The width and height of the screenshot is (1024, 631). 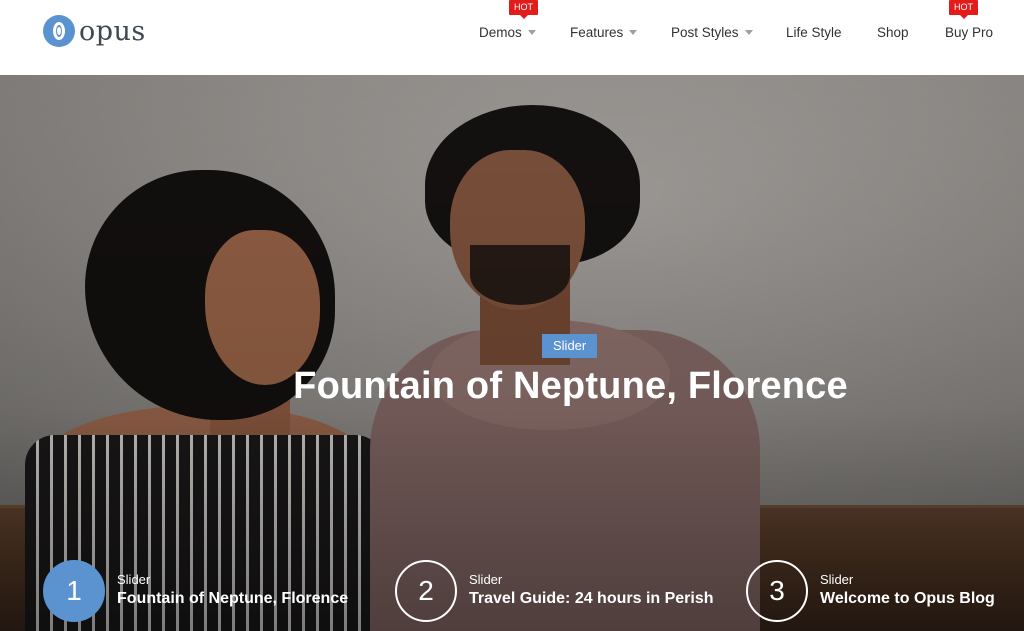 I want to click on slide-text: Slider Fountain of Neptune, Florence, so click(x=232, y=591).